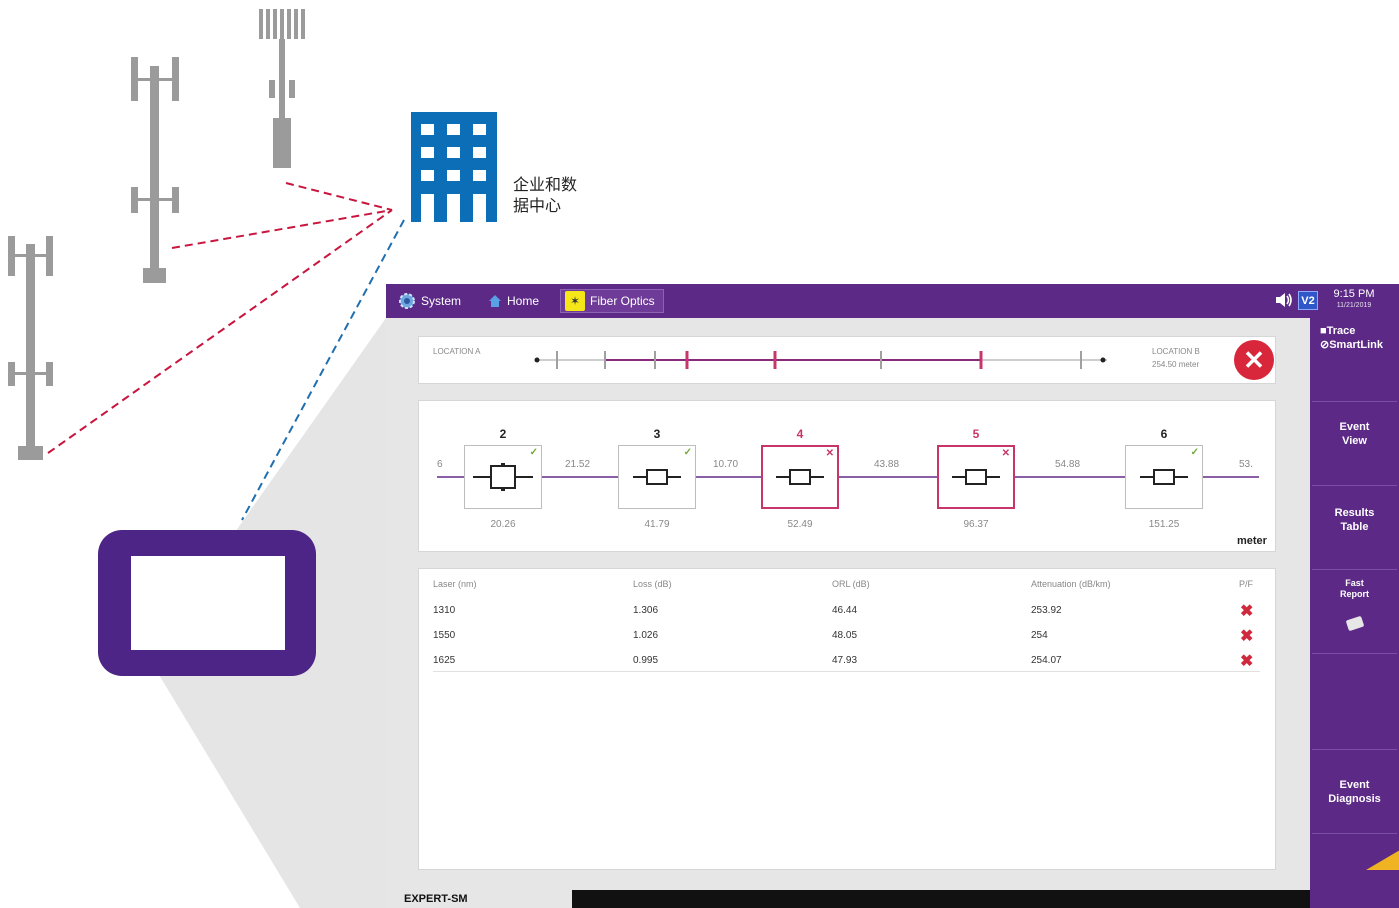  I want to click on column-header: P/F, so click(1246, 584).